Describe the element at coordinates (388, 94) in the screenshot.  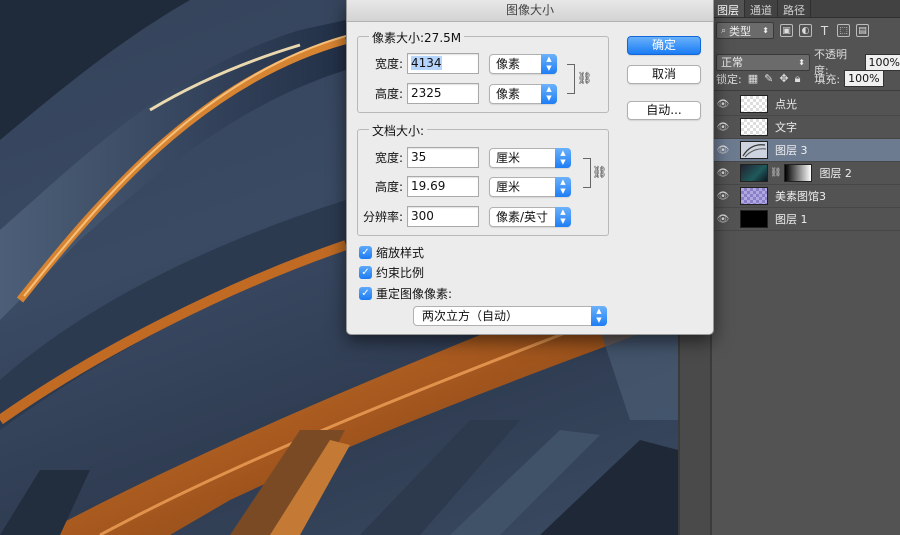
I see `pixel-height-label: 高度:` at that location.